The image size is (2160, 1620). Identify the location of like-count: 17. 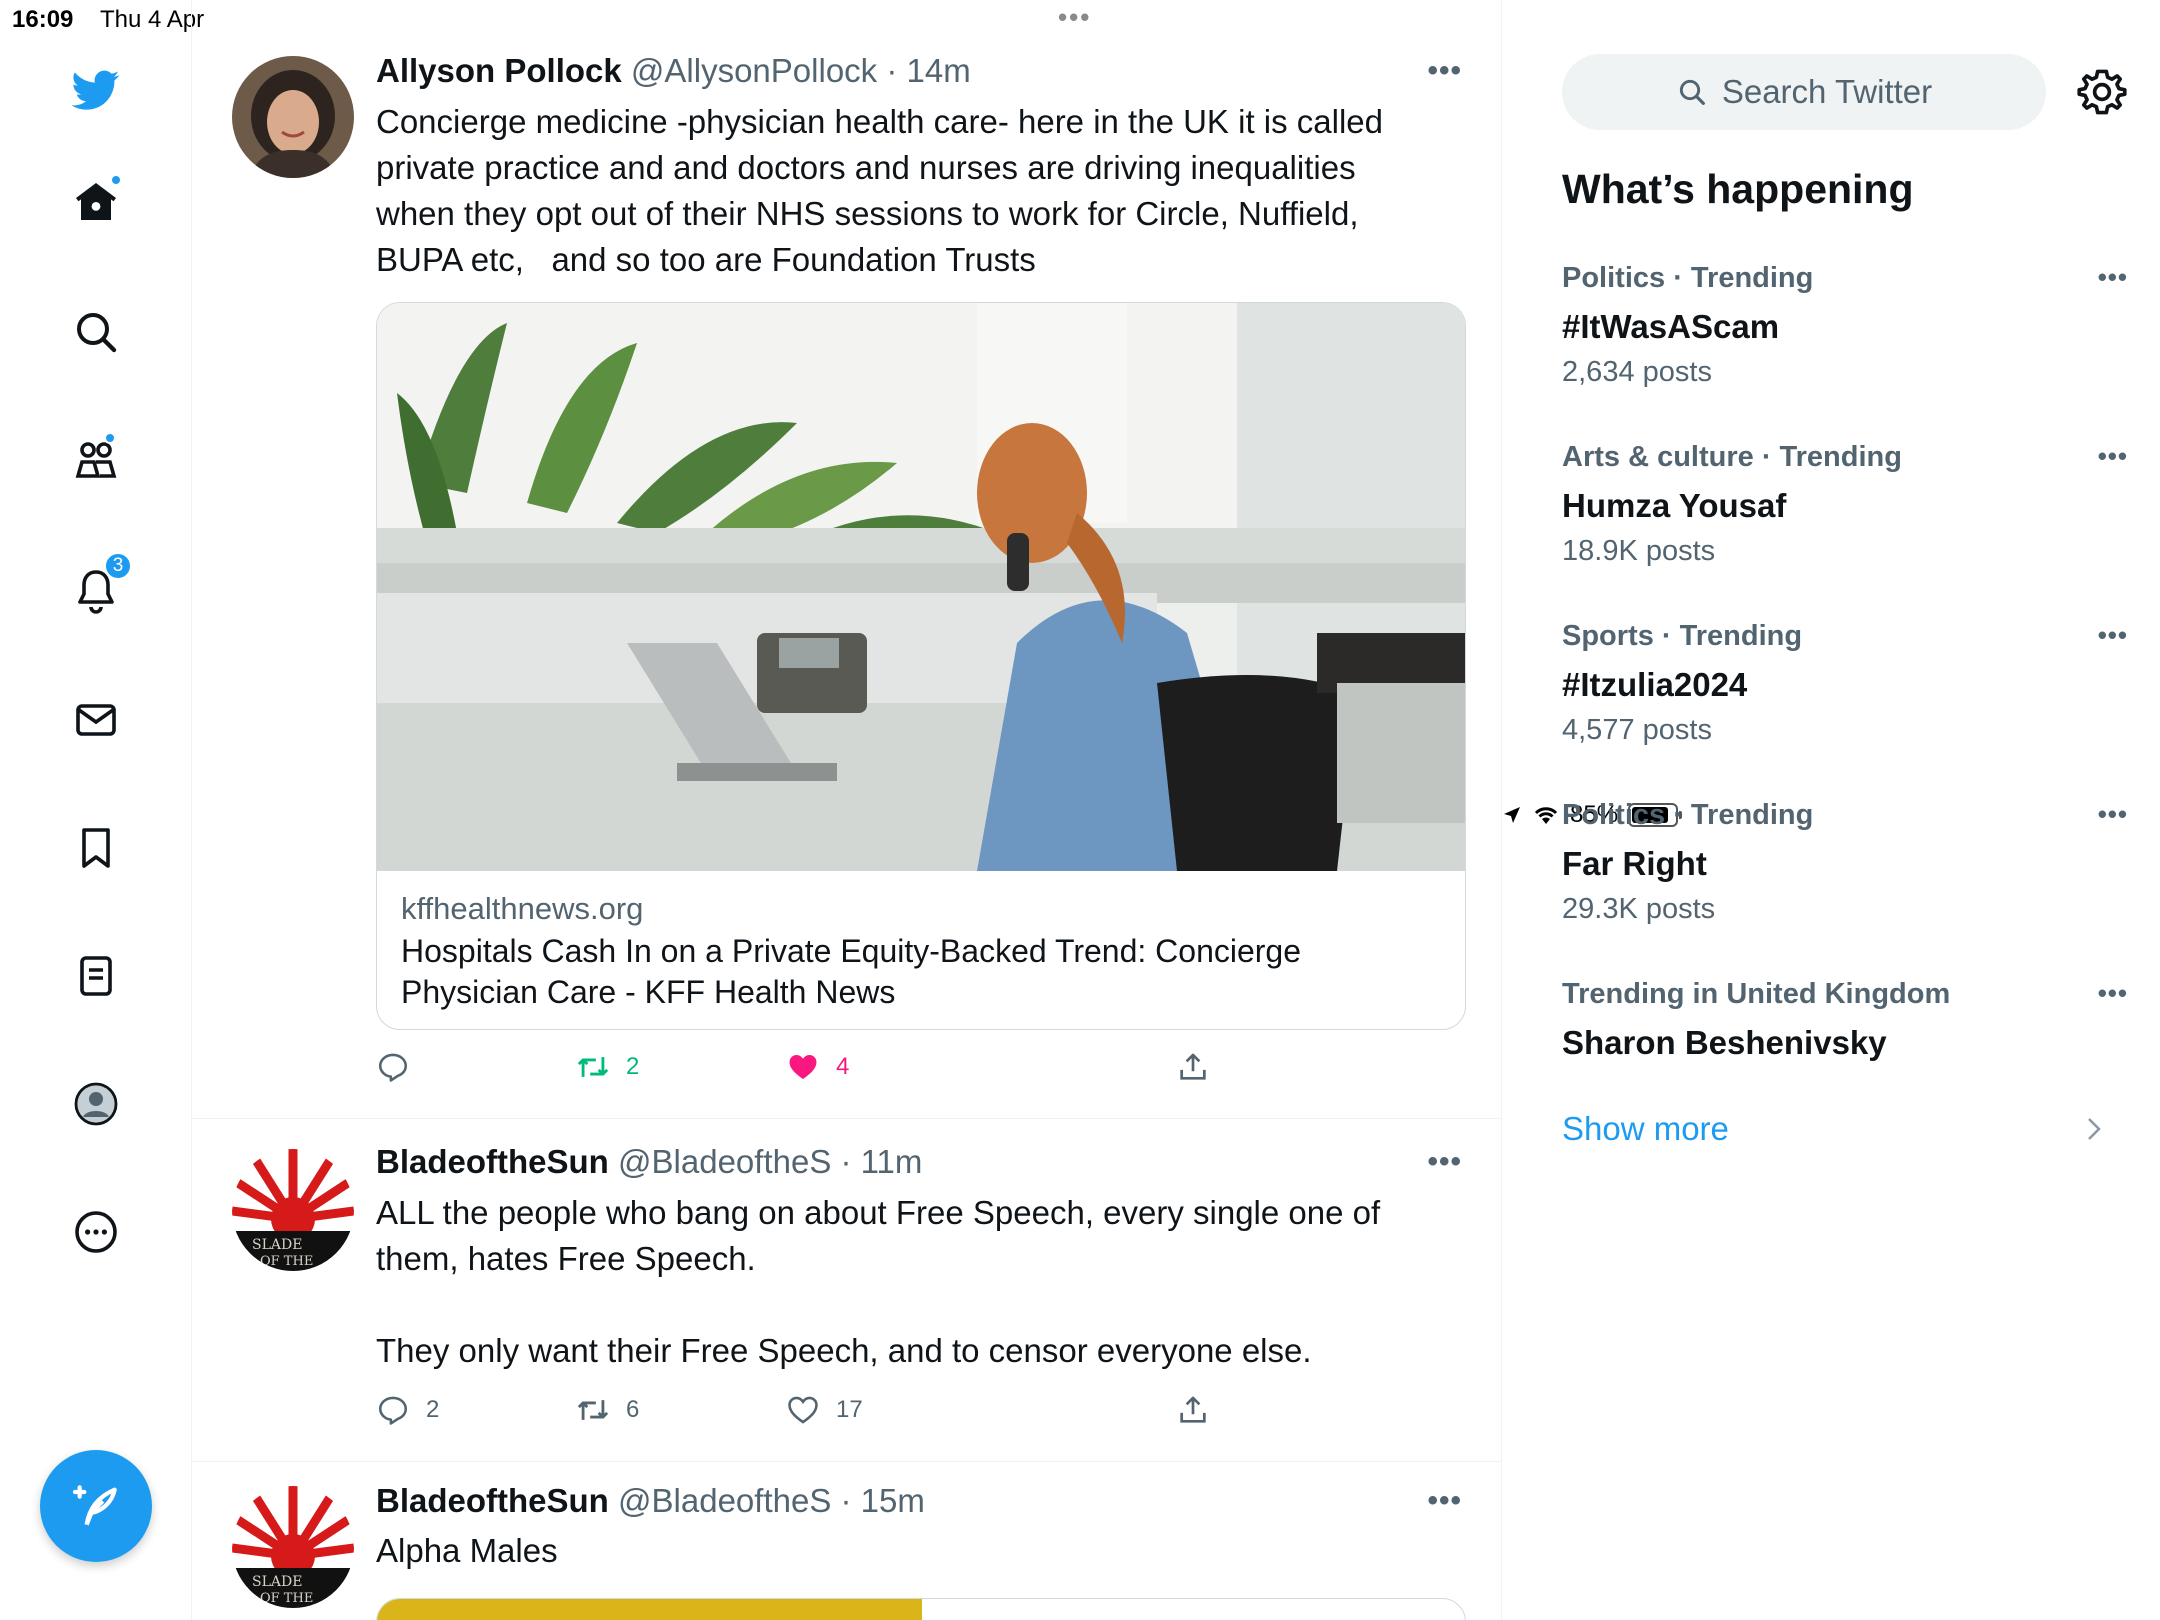
(849, 1409).